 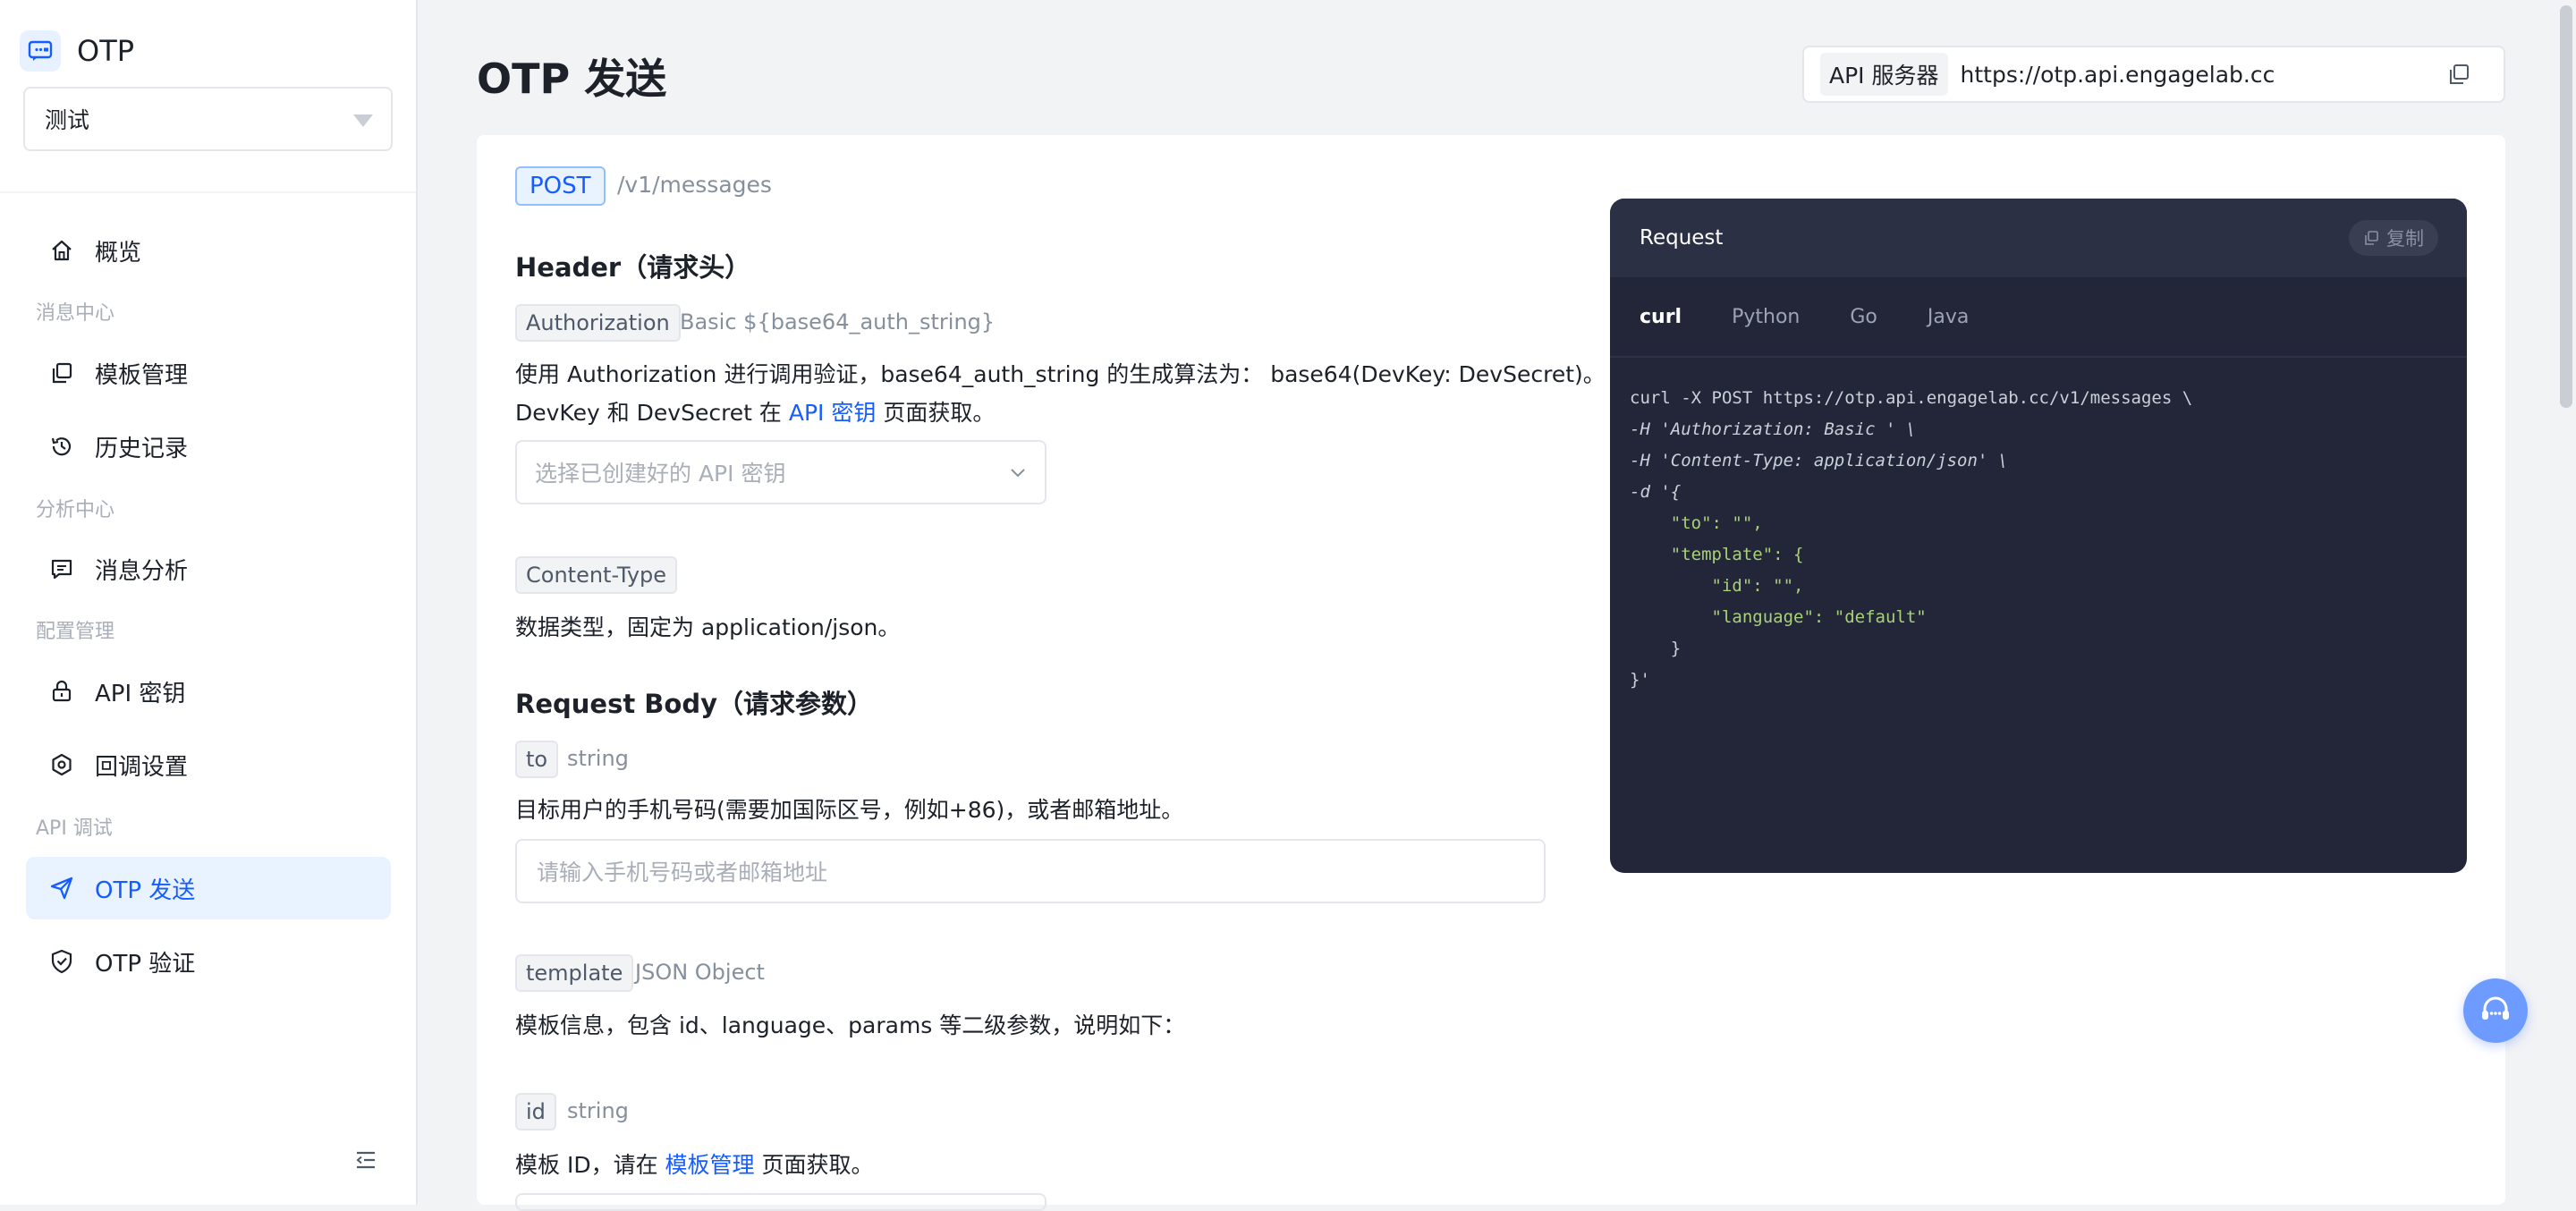 What do you see at coordinates (2038, 238) in the screenshot?
I see `code-panel-header: Request 复制` at bounding box center [2038, 238].